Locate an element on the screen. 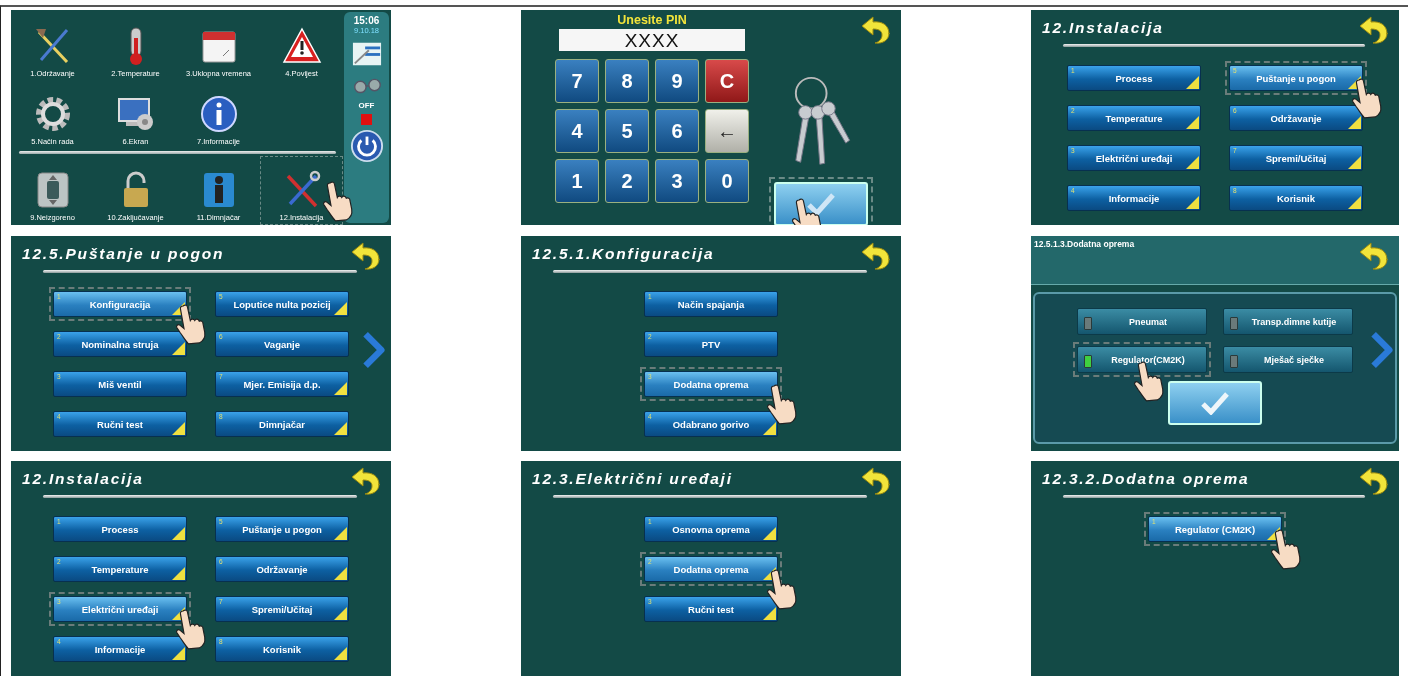  screen-title: 12.3.2.Dodatna oprema is located at coordinates (1145, 478).